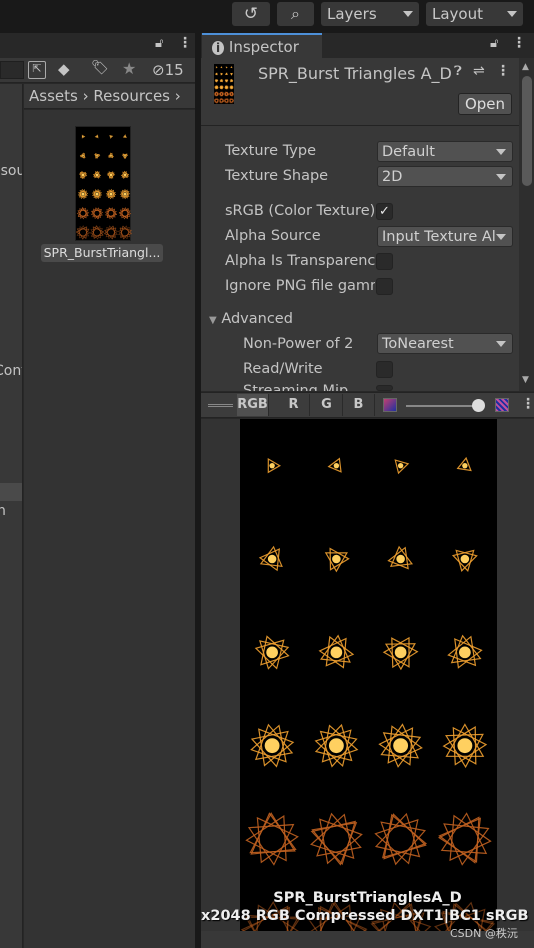  Describe the element at coordinates (384, 261) in the screenshot. I see `alpha-transparency-checkbox` at that location.